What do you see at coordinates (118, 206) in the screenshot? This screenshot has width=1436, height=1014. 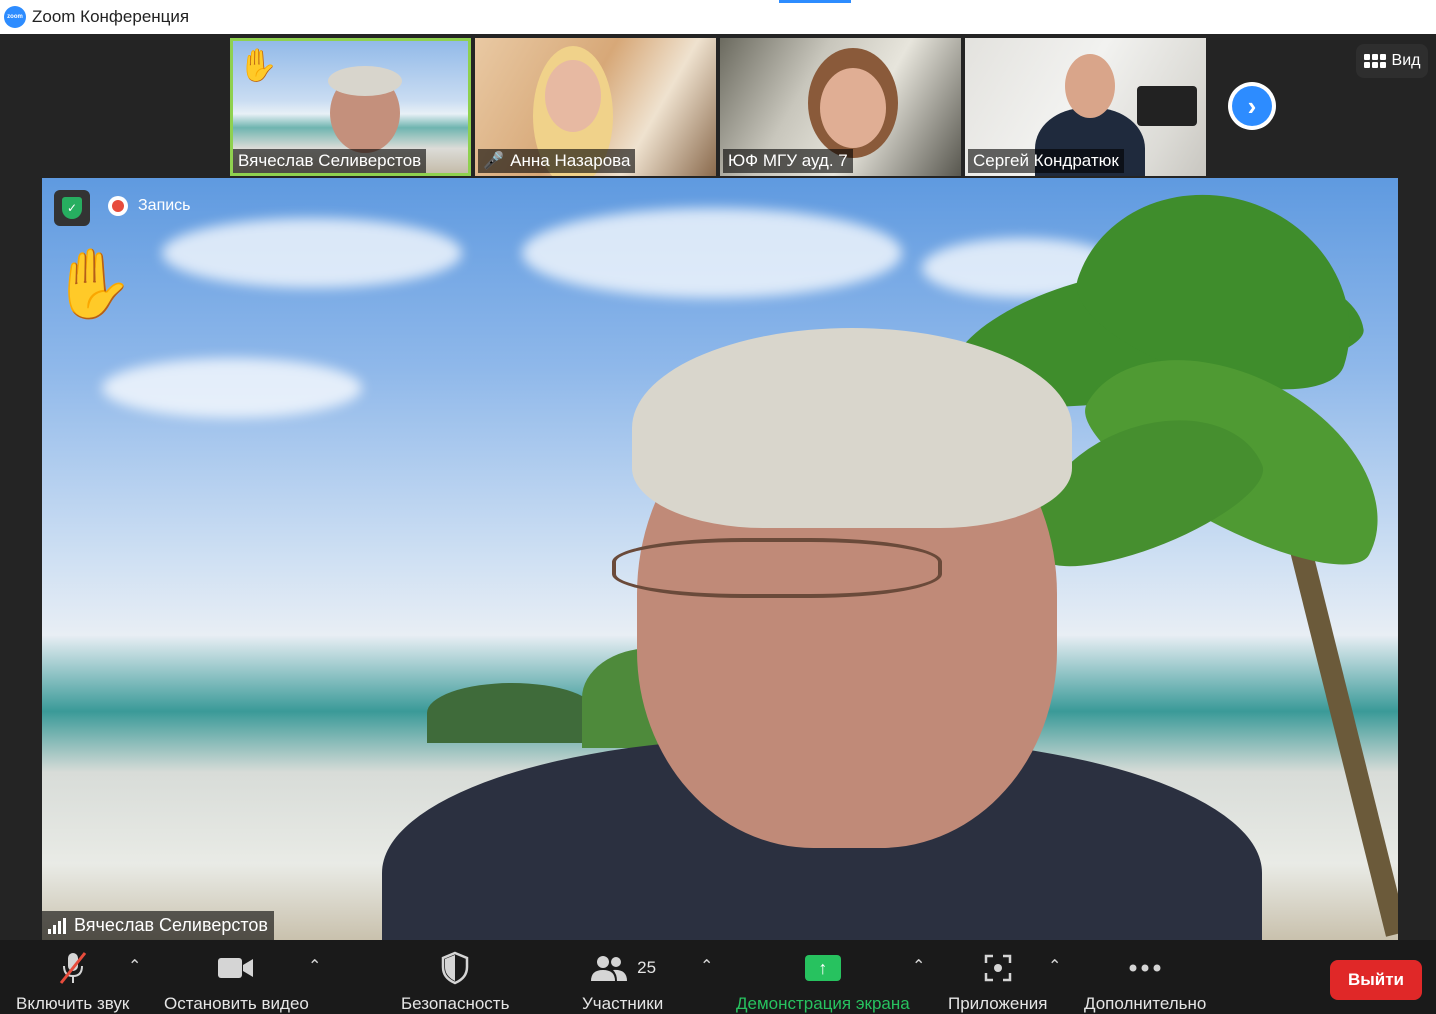 I see `record-icon` at bounding box center [118, 206].